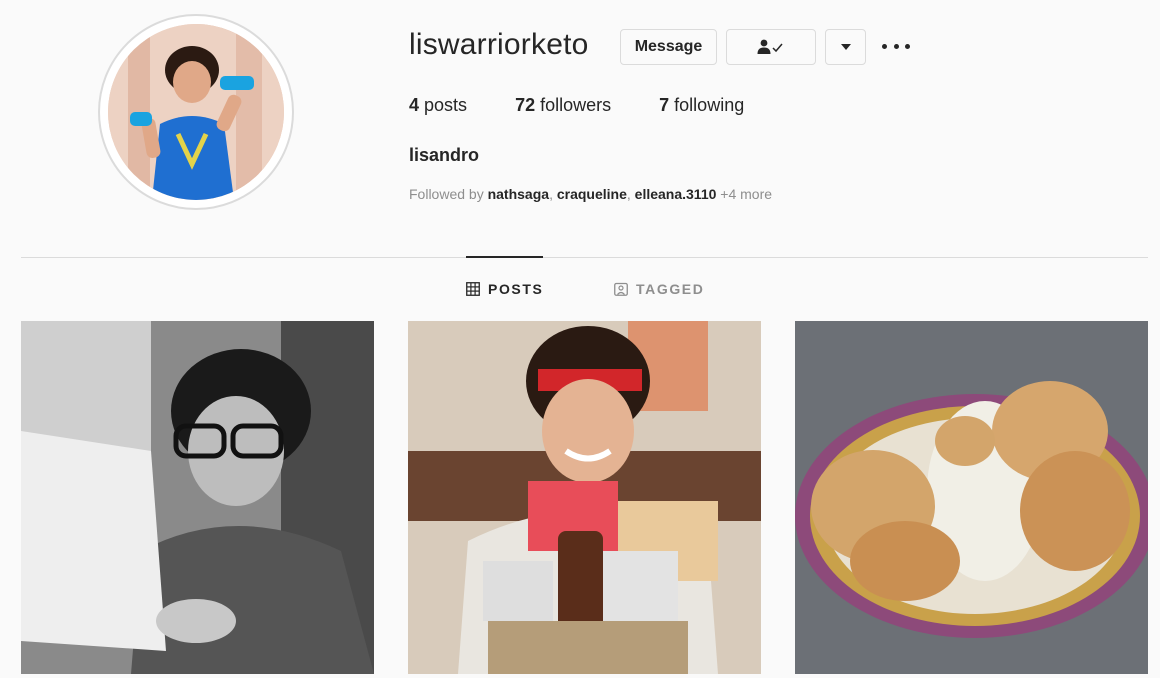 The width and height of the screenshot is (1160, 678). I want to click on more-options-icon, so click(896, 46).